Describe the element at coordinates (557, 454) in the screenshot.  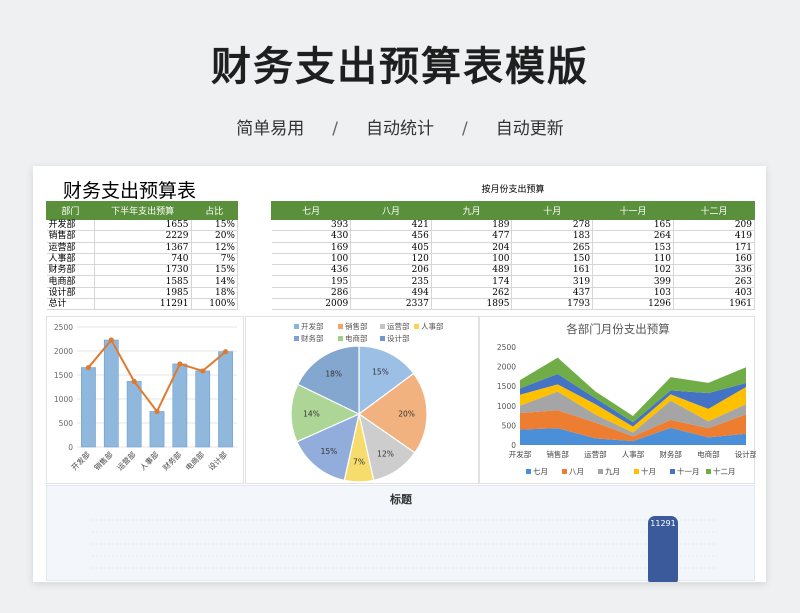
I see `x-tick-label: 销售部` at that location.